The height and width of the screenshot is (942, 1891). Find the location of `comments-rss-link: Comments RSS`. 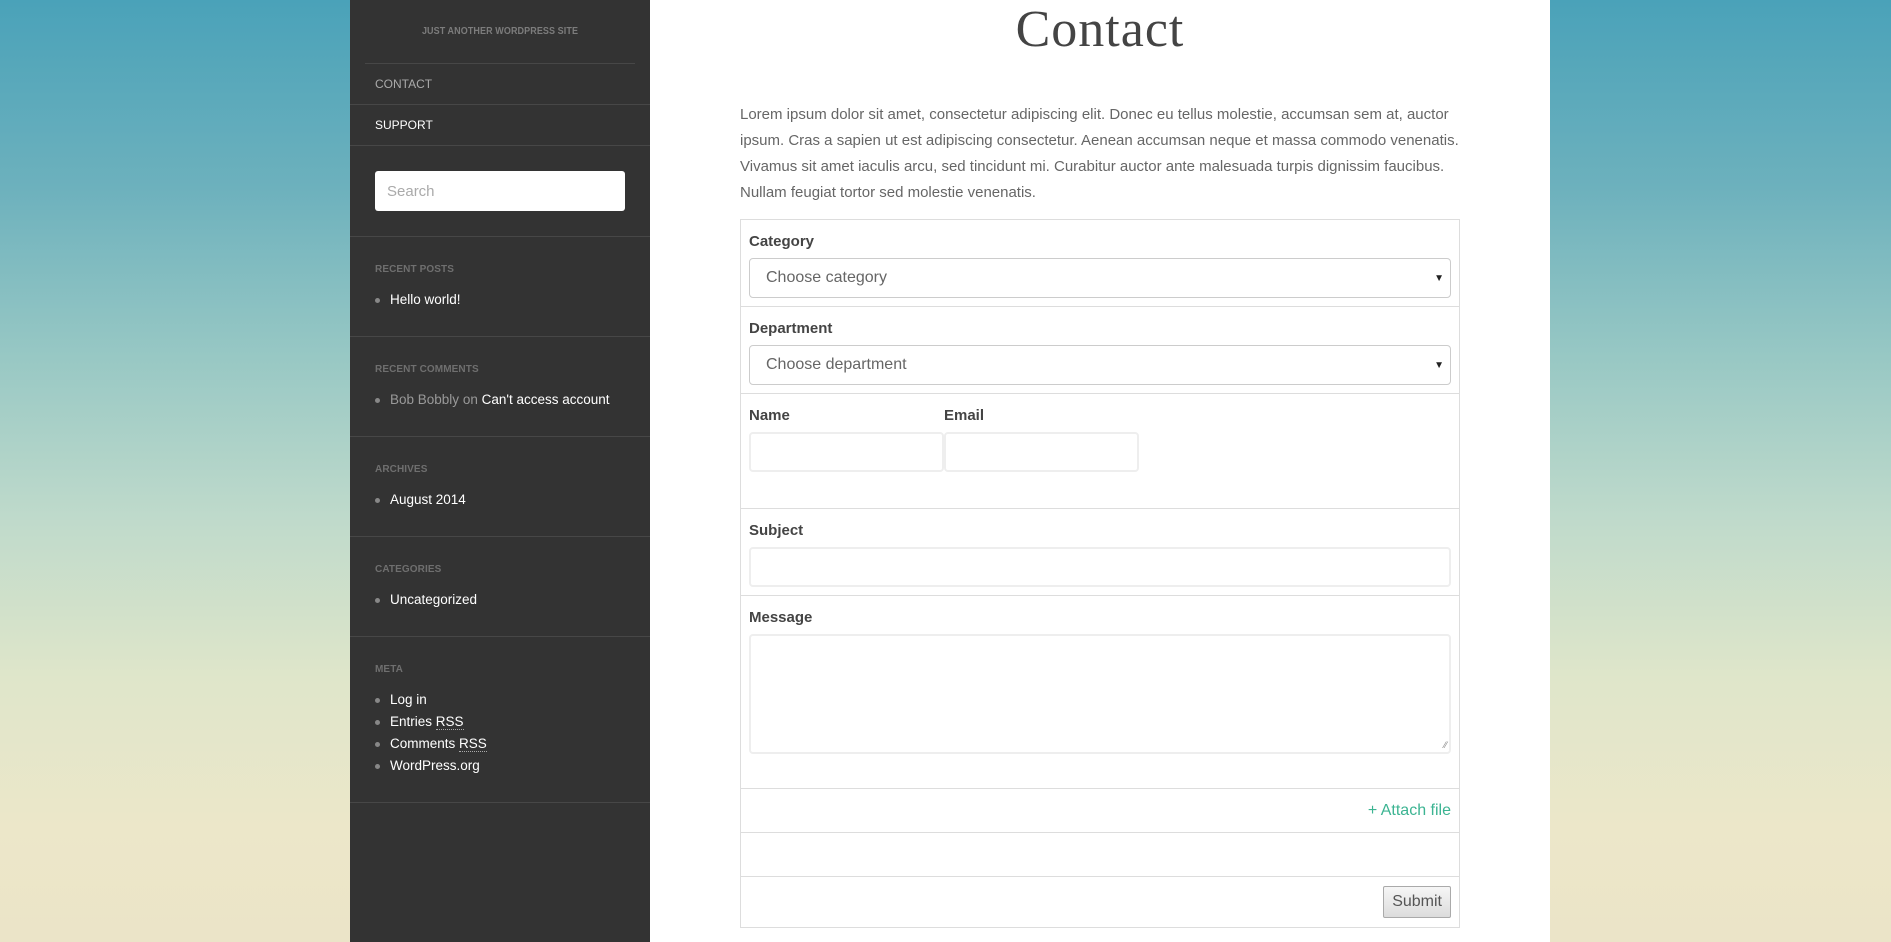

comments-rss-link: Comments RSS is located at coordinates (438, 744).